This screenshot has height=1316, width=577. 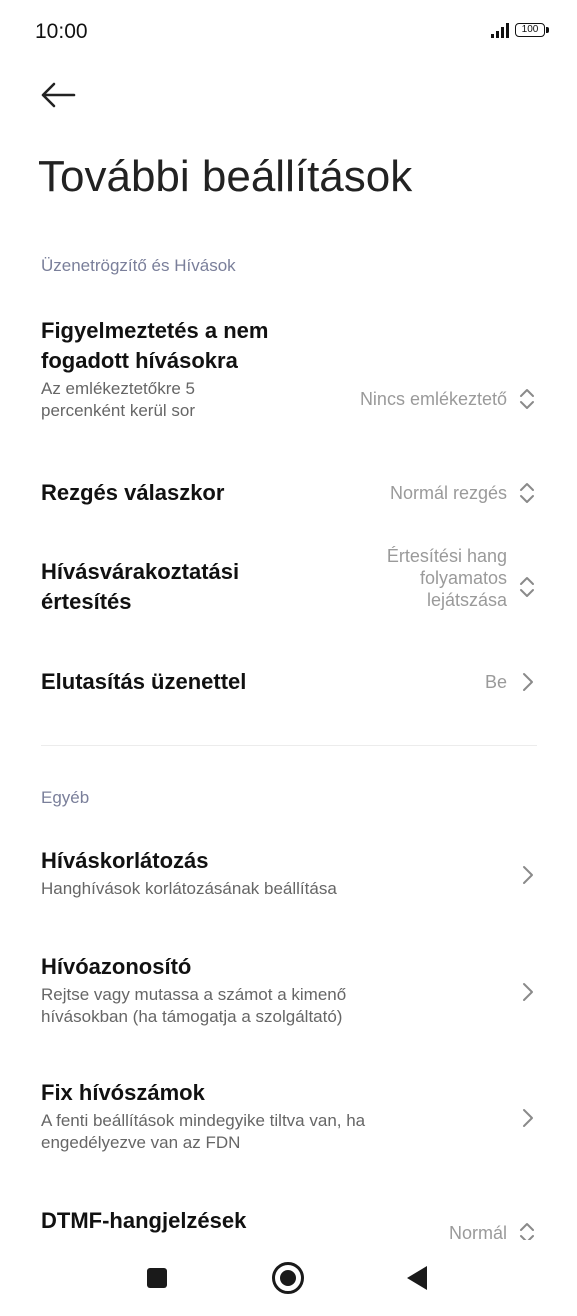 What do you see at coordinates (477, 1231) in the screenshot?
I see `item-value: Normál` at bounding box center [477, 1231].